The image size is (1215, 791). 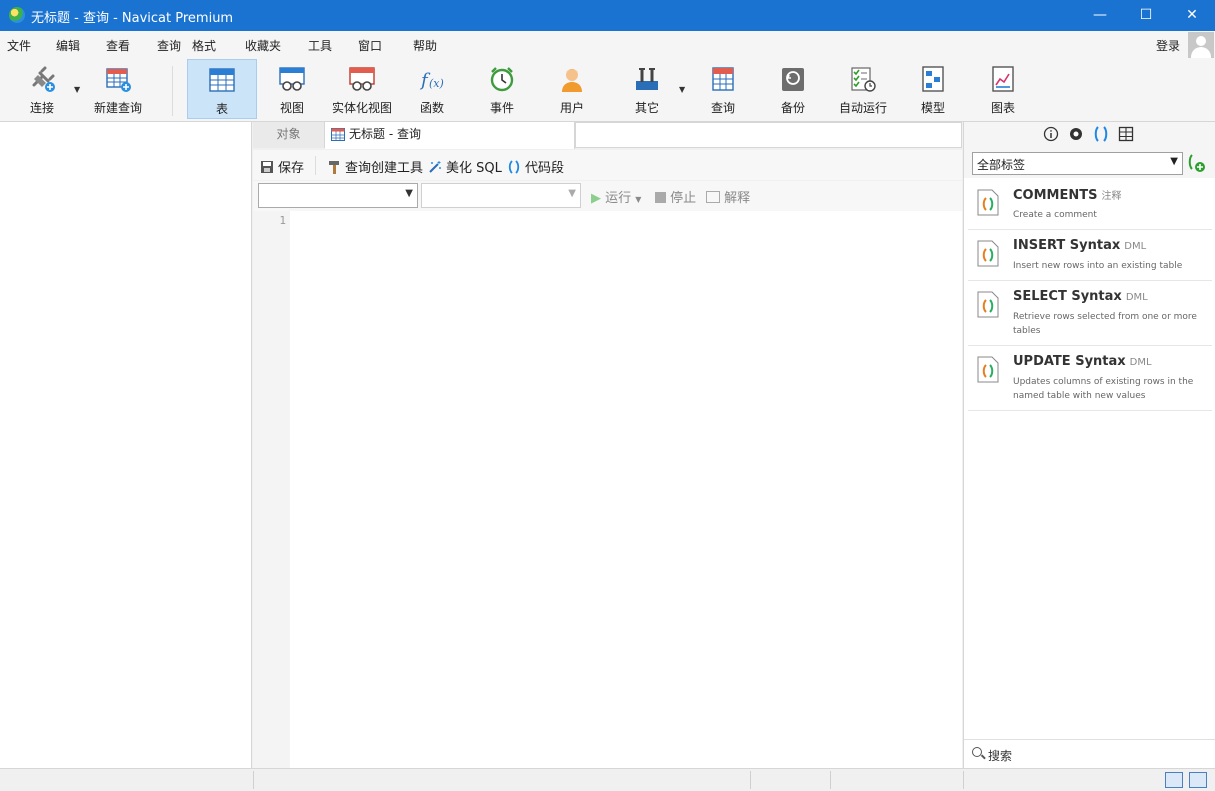 What do you see at coordinates (41, 108) in the screenshot?
I see `connect-label: 连接` at bounding box center [41, 108].